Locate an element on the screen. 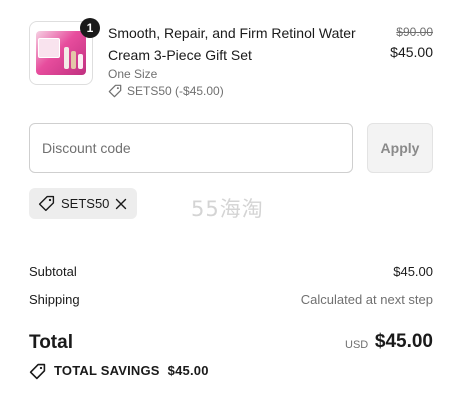 This screenshot has width=457, height=412. remove-discount-button is located at coordinates (120, 203).